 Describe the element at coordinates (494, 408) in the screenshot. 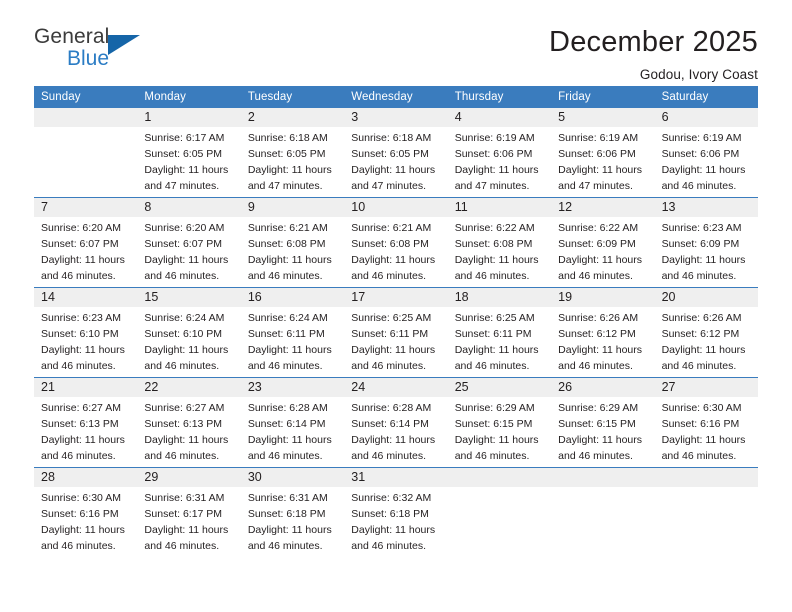

I see `sunrise-text: Sunrise: 6:29 AM` at that location.